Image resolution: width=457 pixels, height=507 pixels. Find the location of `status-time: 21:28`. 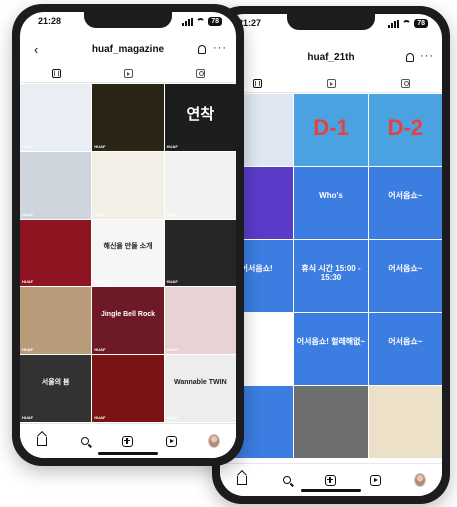

status-time: 21:28 is located at coordinates (50, 21).